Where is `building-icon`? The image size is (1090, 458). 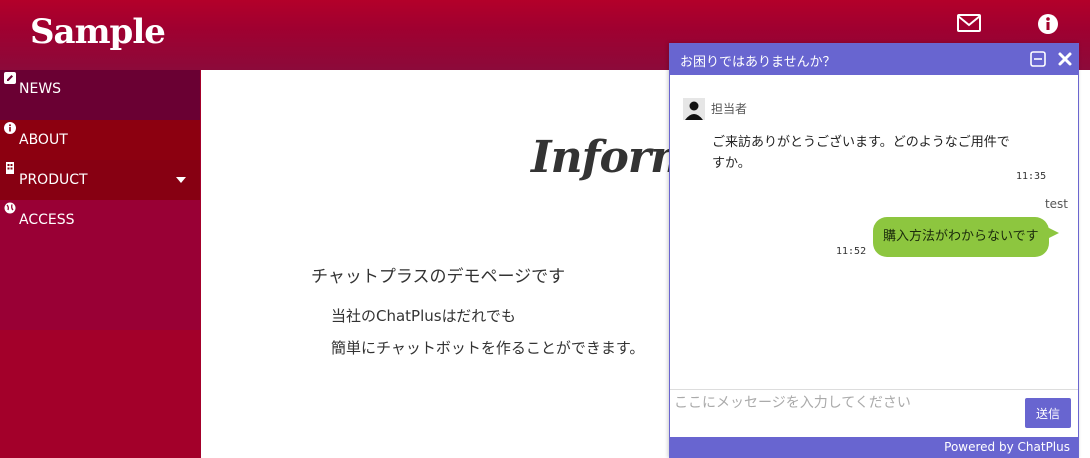
building-icon is located at coordinates (10, 168).